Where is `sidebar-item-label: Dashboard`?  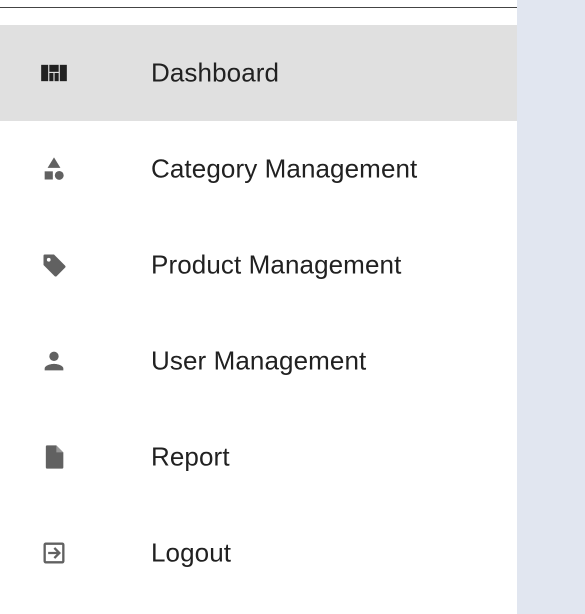
sidebar-item-label: Dashboard is located at coordinates (215, 72).